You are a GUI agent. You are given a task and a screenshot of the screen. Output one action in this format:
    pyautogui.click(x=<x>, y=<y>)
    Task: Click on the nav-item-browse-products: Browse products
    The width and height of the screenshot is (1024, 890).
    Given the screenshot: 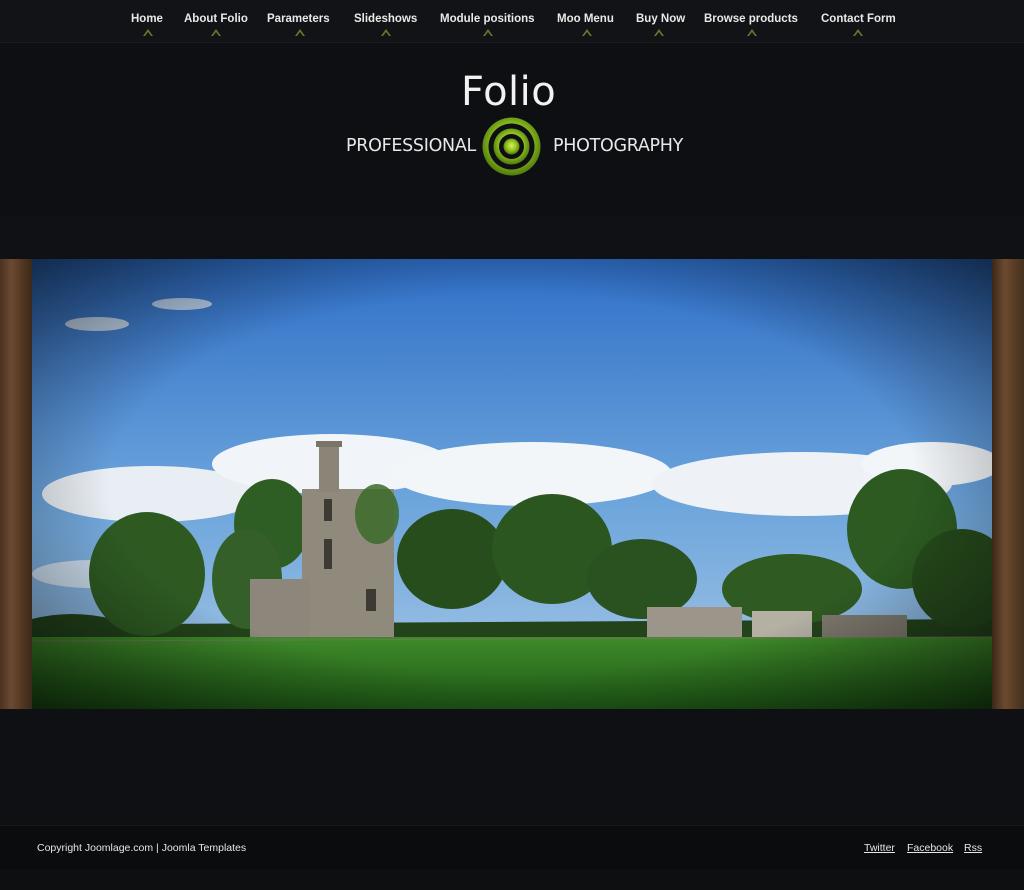 What is the action you would take?
    pyautogui.click(x=751, y=19)
    